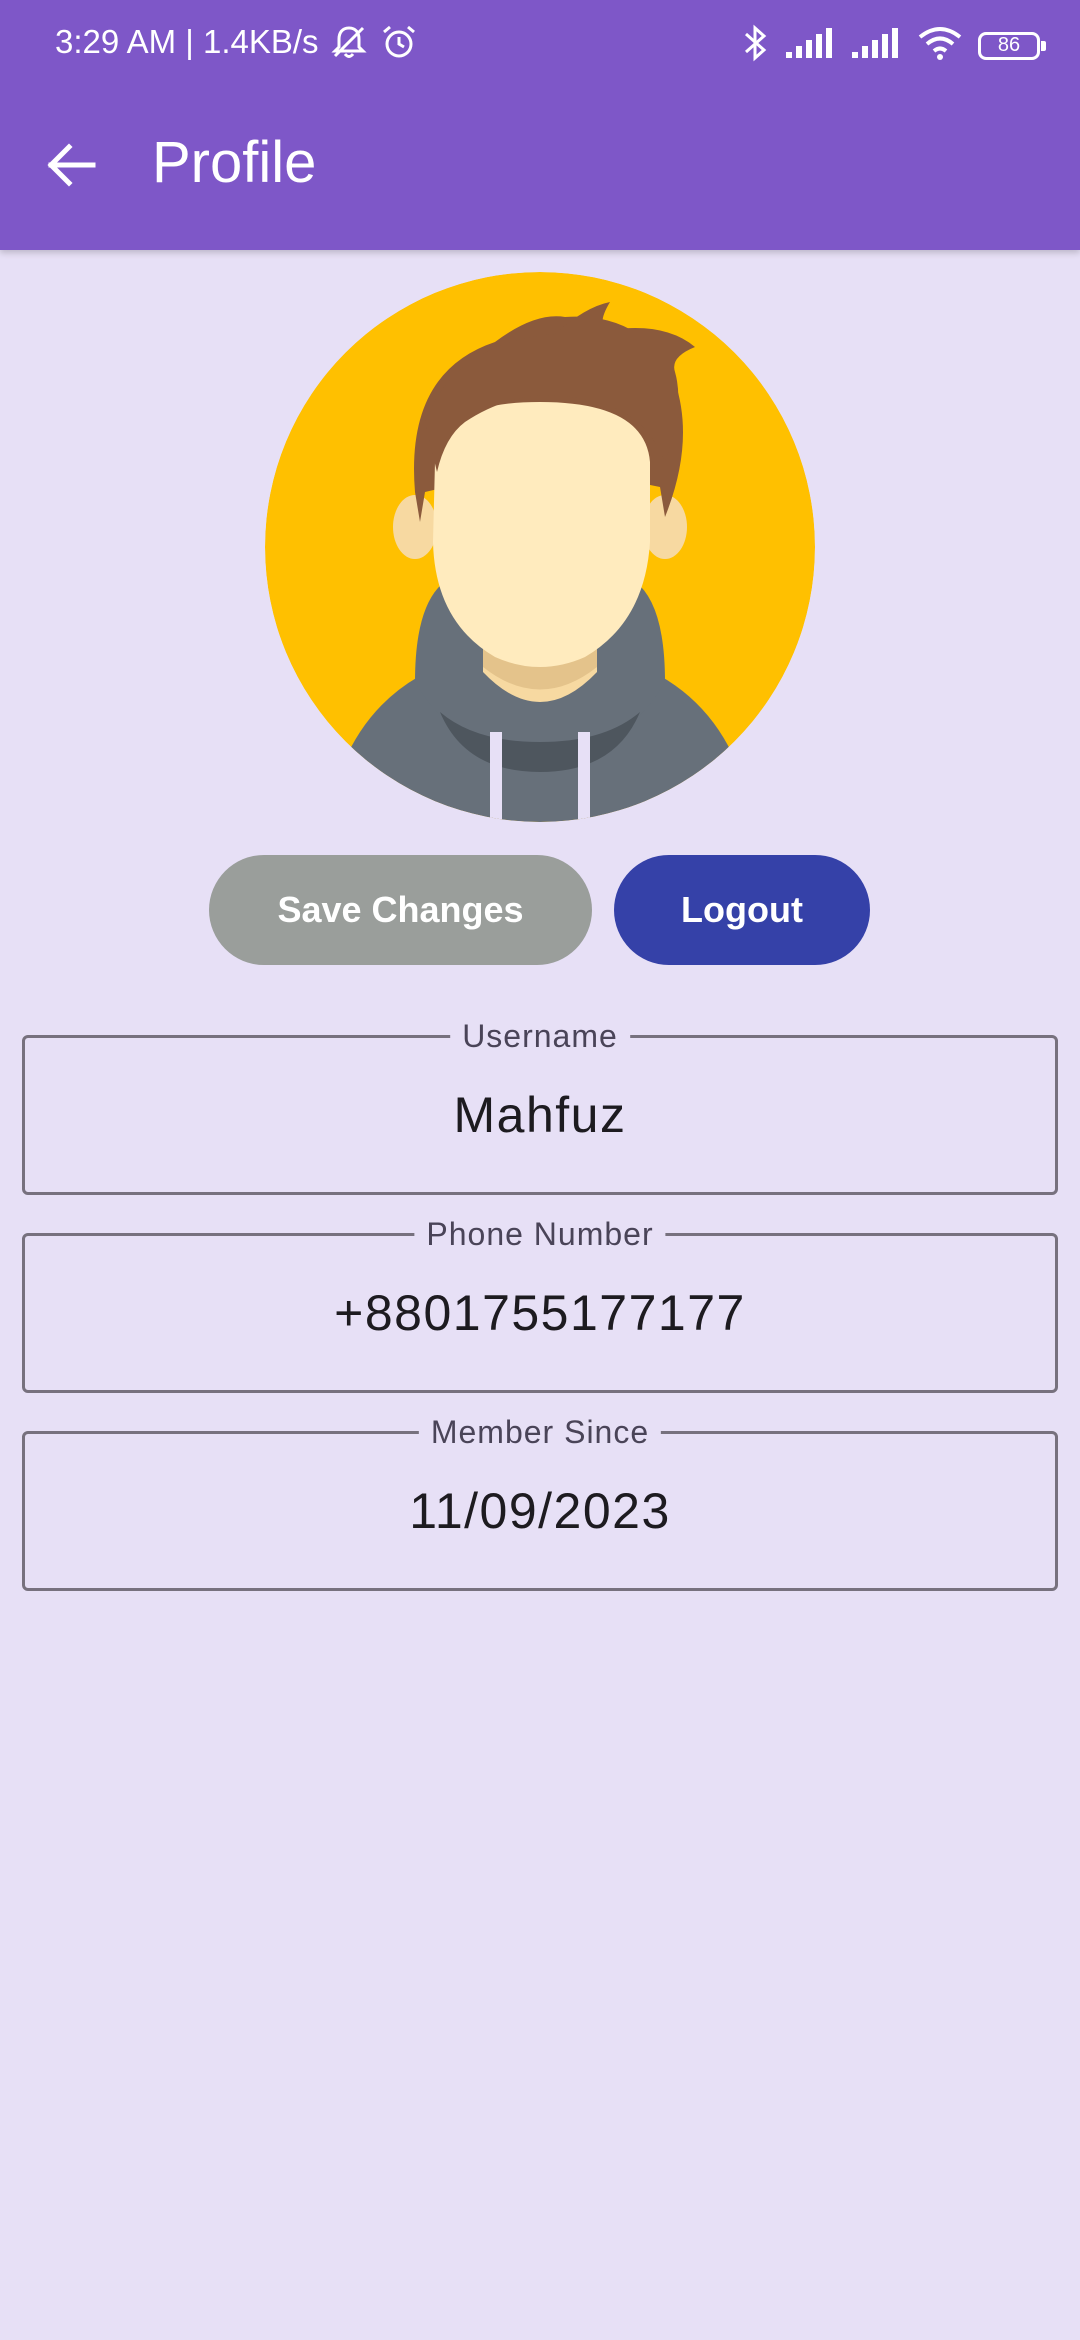 The height and width of the screenshot is (2340, 1080). What do you see at coordinates (540, 1313) in the screenshot?
I see `phone-number-value: +8801755177177` at bounding box center [540, 1313].